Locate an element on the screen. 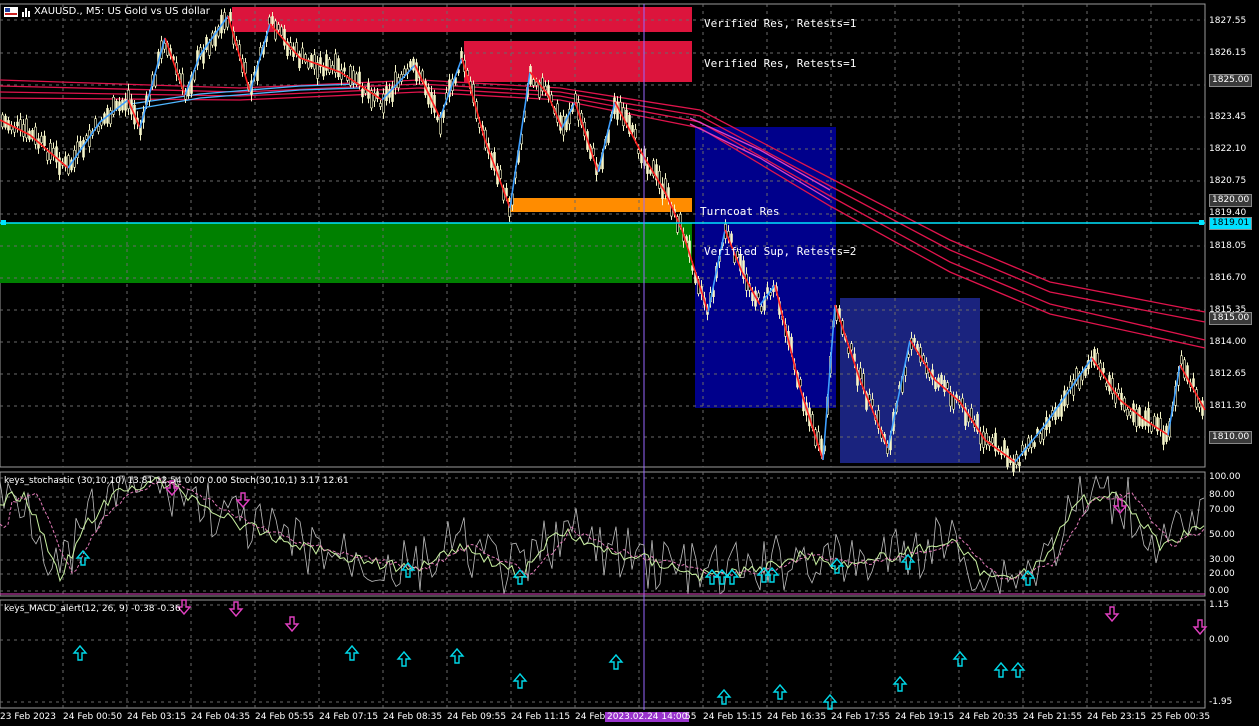 The width and height of the screenshot is (1259, 726). price-level-box: 1810.00 is located at coordinates (1231, 437).